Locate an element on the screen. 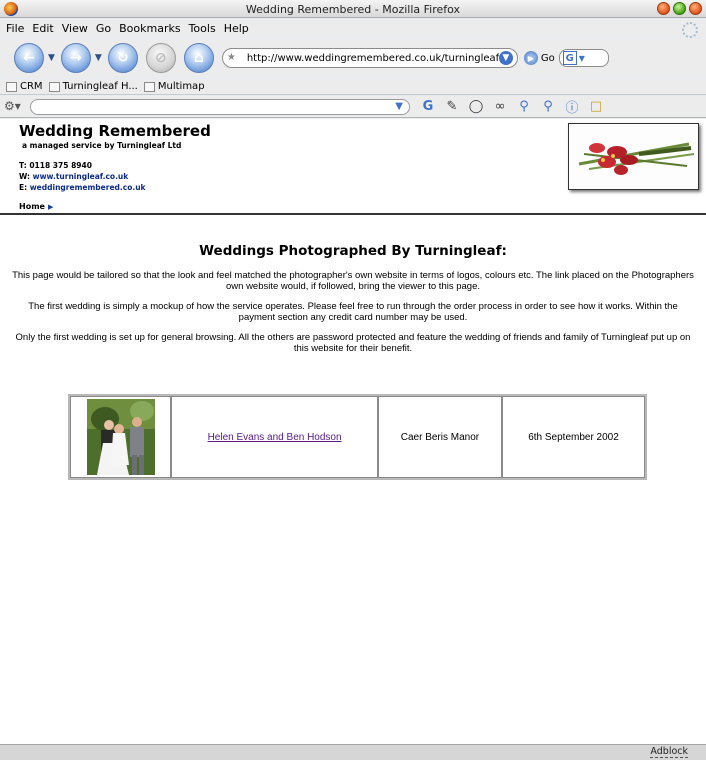  home-button: ⌂ is located at coordinates (198, 58).